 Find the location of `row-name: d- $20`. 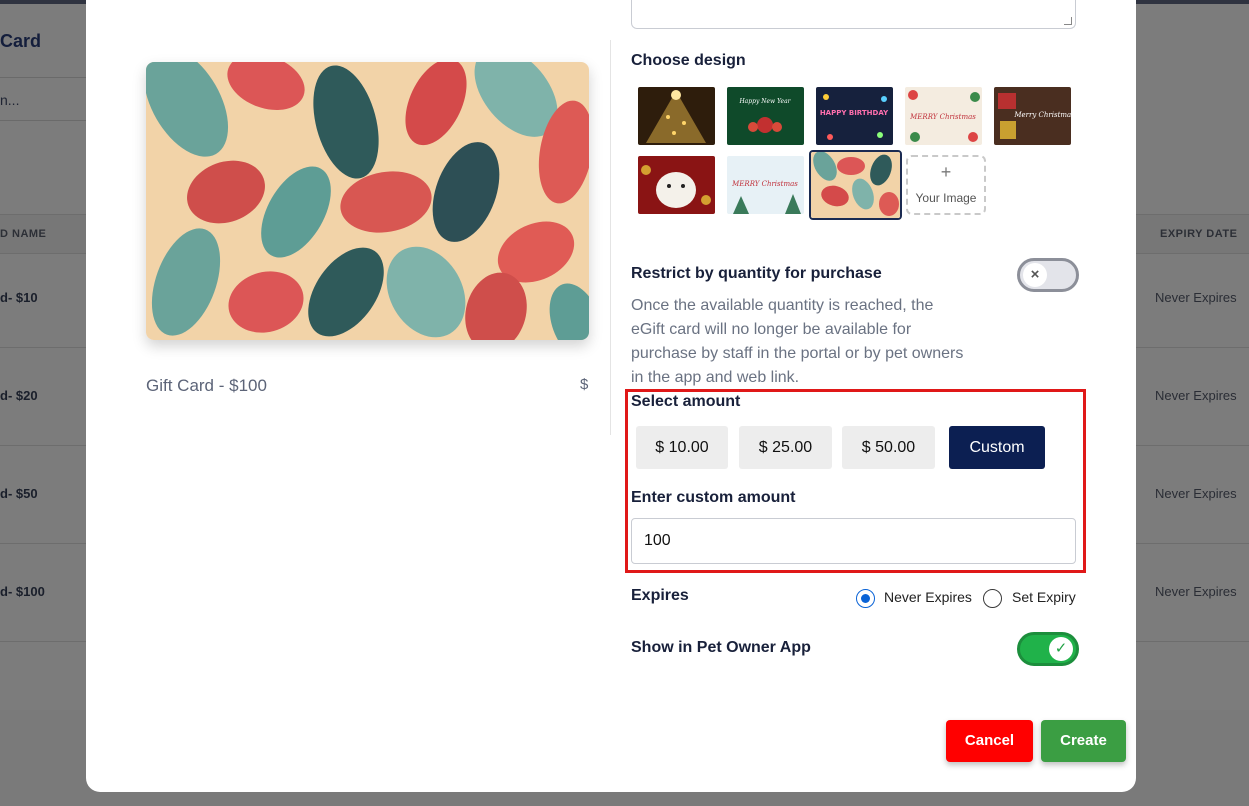

row-name: d- $20 is located at coordinates (19, 395).